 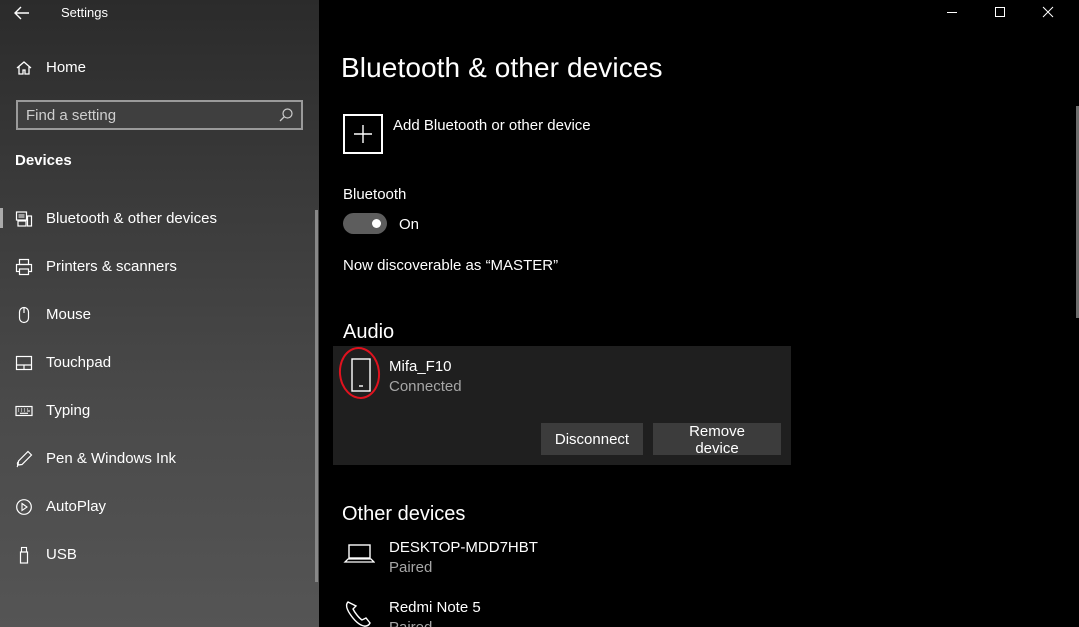 I want to click on sidebar-item-label: Typing, so click(x=68, y=410).